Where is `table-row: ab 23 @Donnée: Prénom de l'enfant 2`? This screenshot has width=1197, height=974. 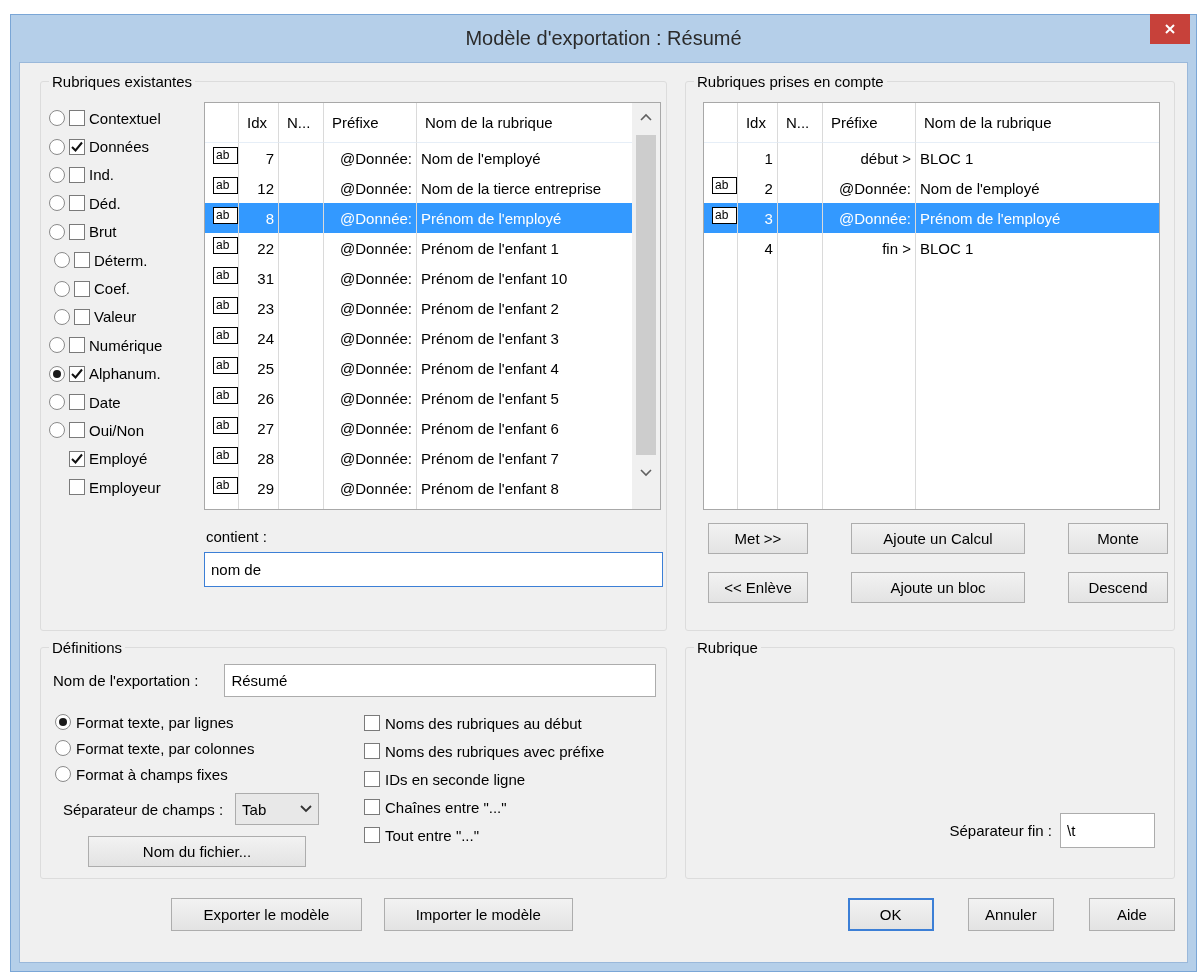 table-row: ab 23 @Donnée: Prénom de l'enfant 2 is located at coordinates (418, 308).